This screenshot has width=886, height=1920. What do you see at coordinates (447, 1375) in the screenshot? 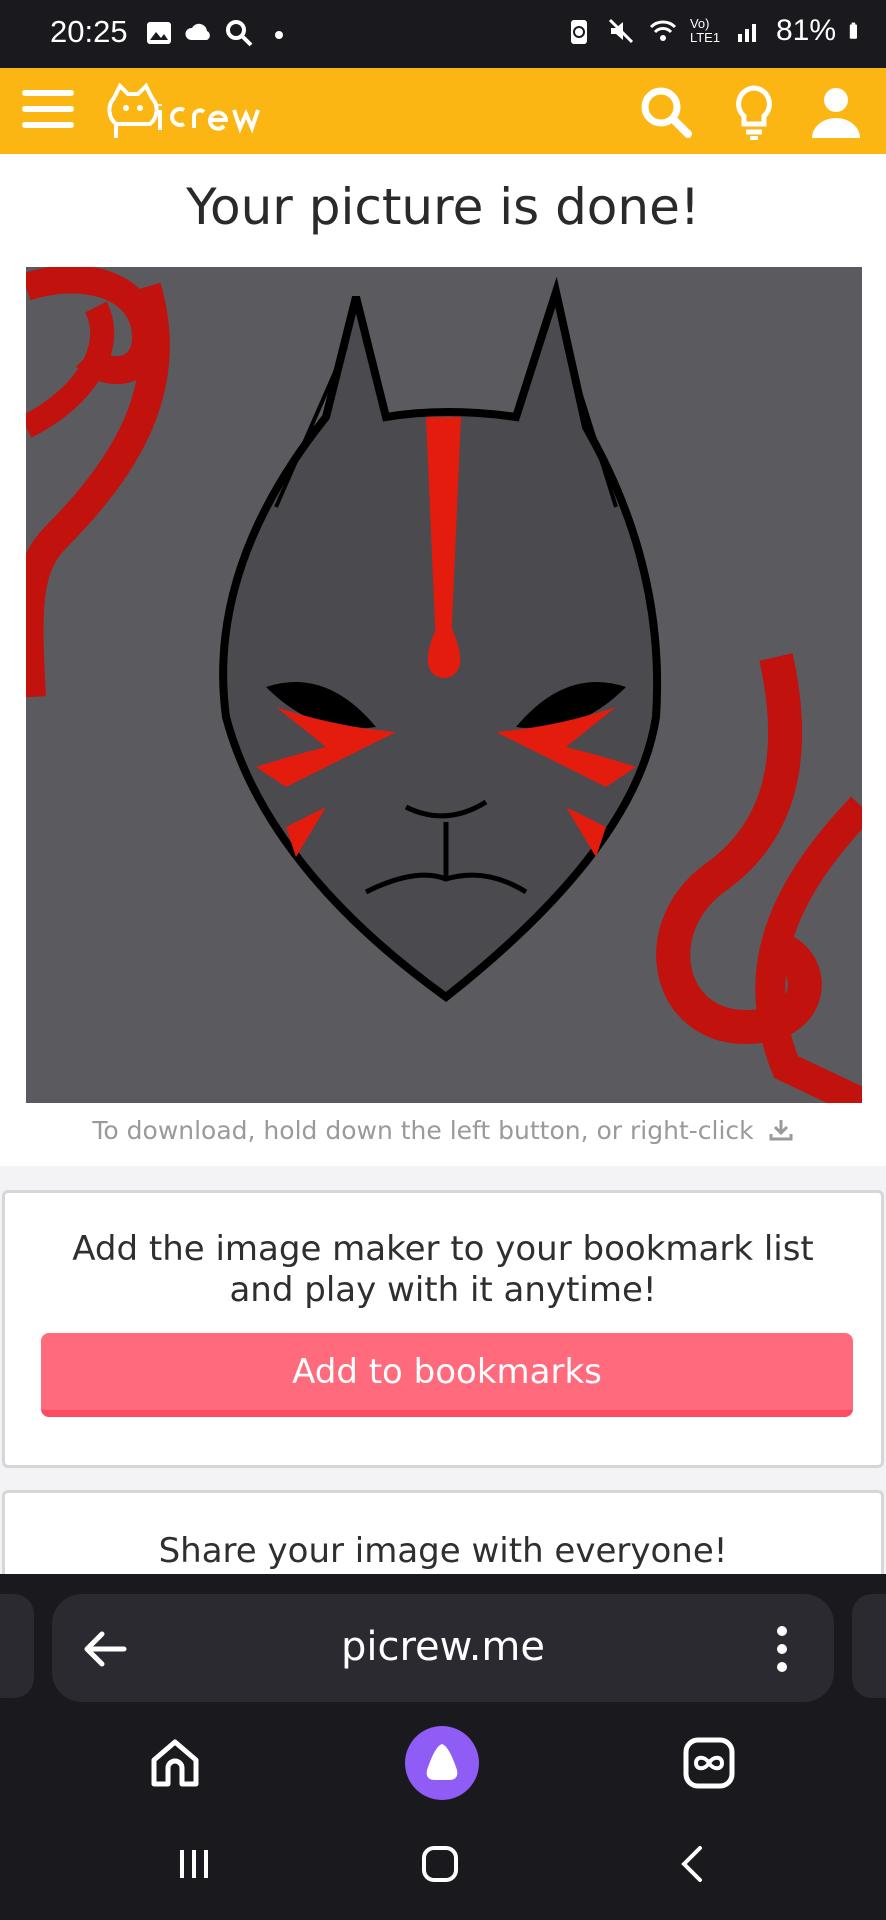
I see `add-to-bookmarks-button: Add to bookmarks` at bounding box center [447, 1375].